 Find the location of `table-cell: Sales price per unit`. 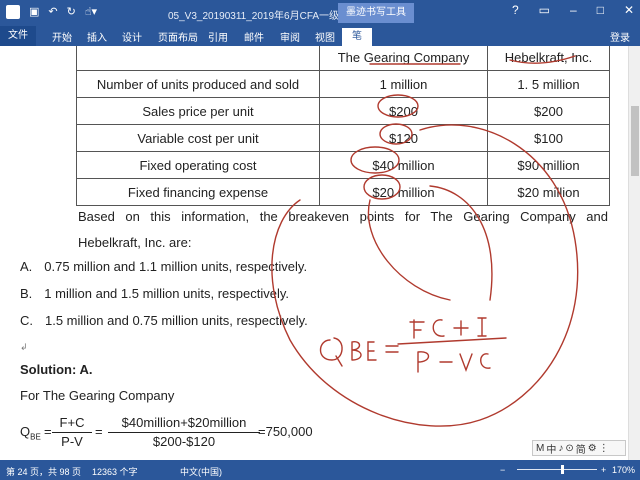

table-cell: Sales price per unit is located at coordinates (198, 111).